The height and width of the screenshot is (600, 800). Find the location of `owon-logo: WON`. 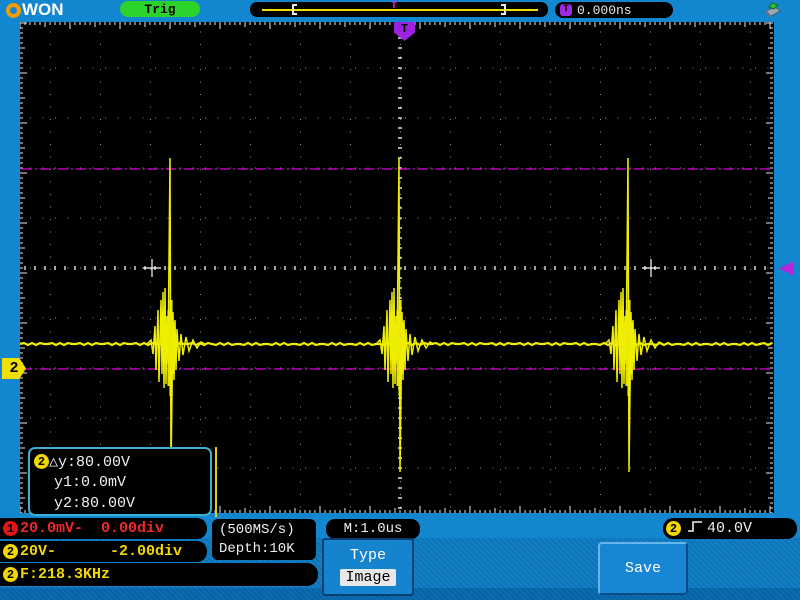

owon-logo: WON is located at coordinates (35, 10).